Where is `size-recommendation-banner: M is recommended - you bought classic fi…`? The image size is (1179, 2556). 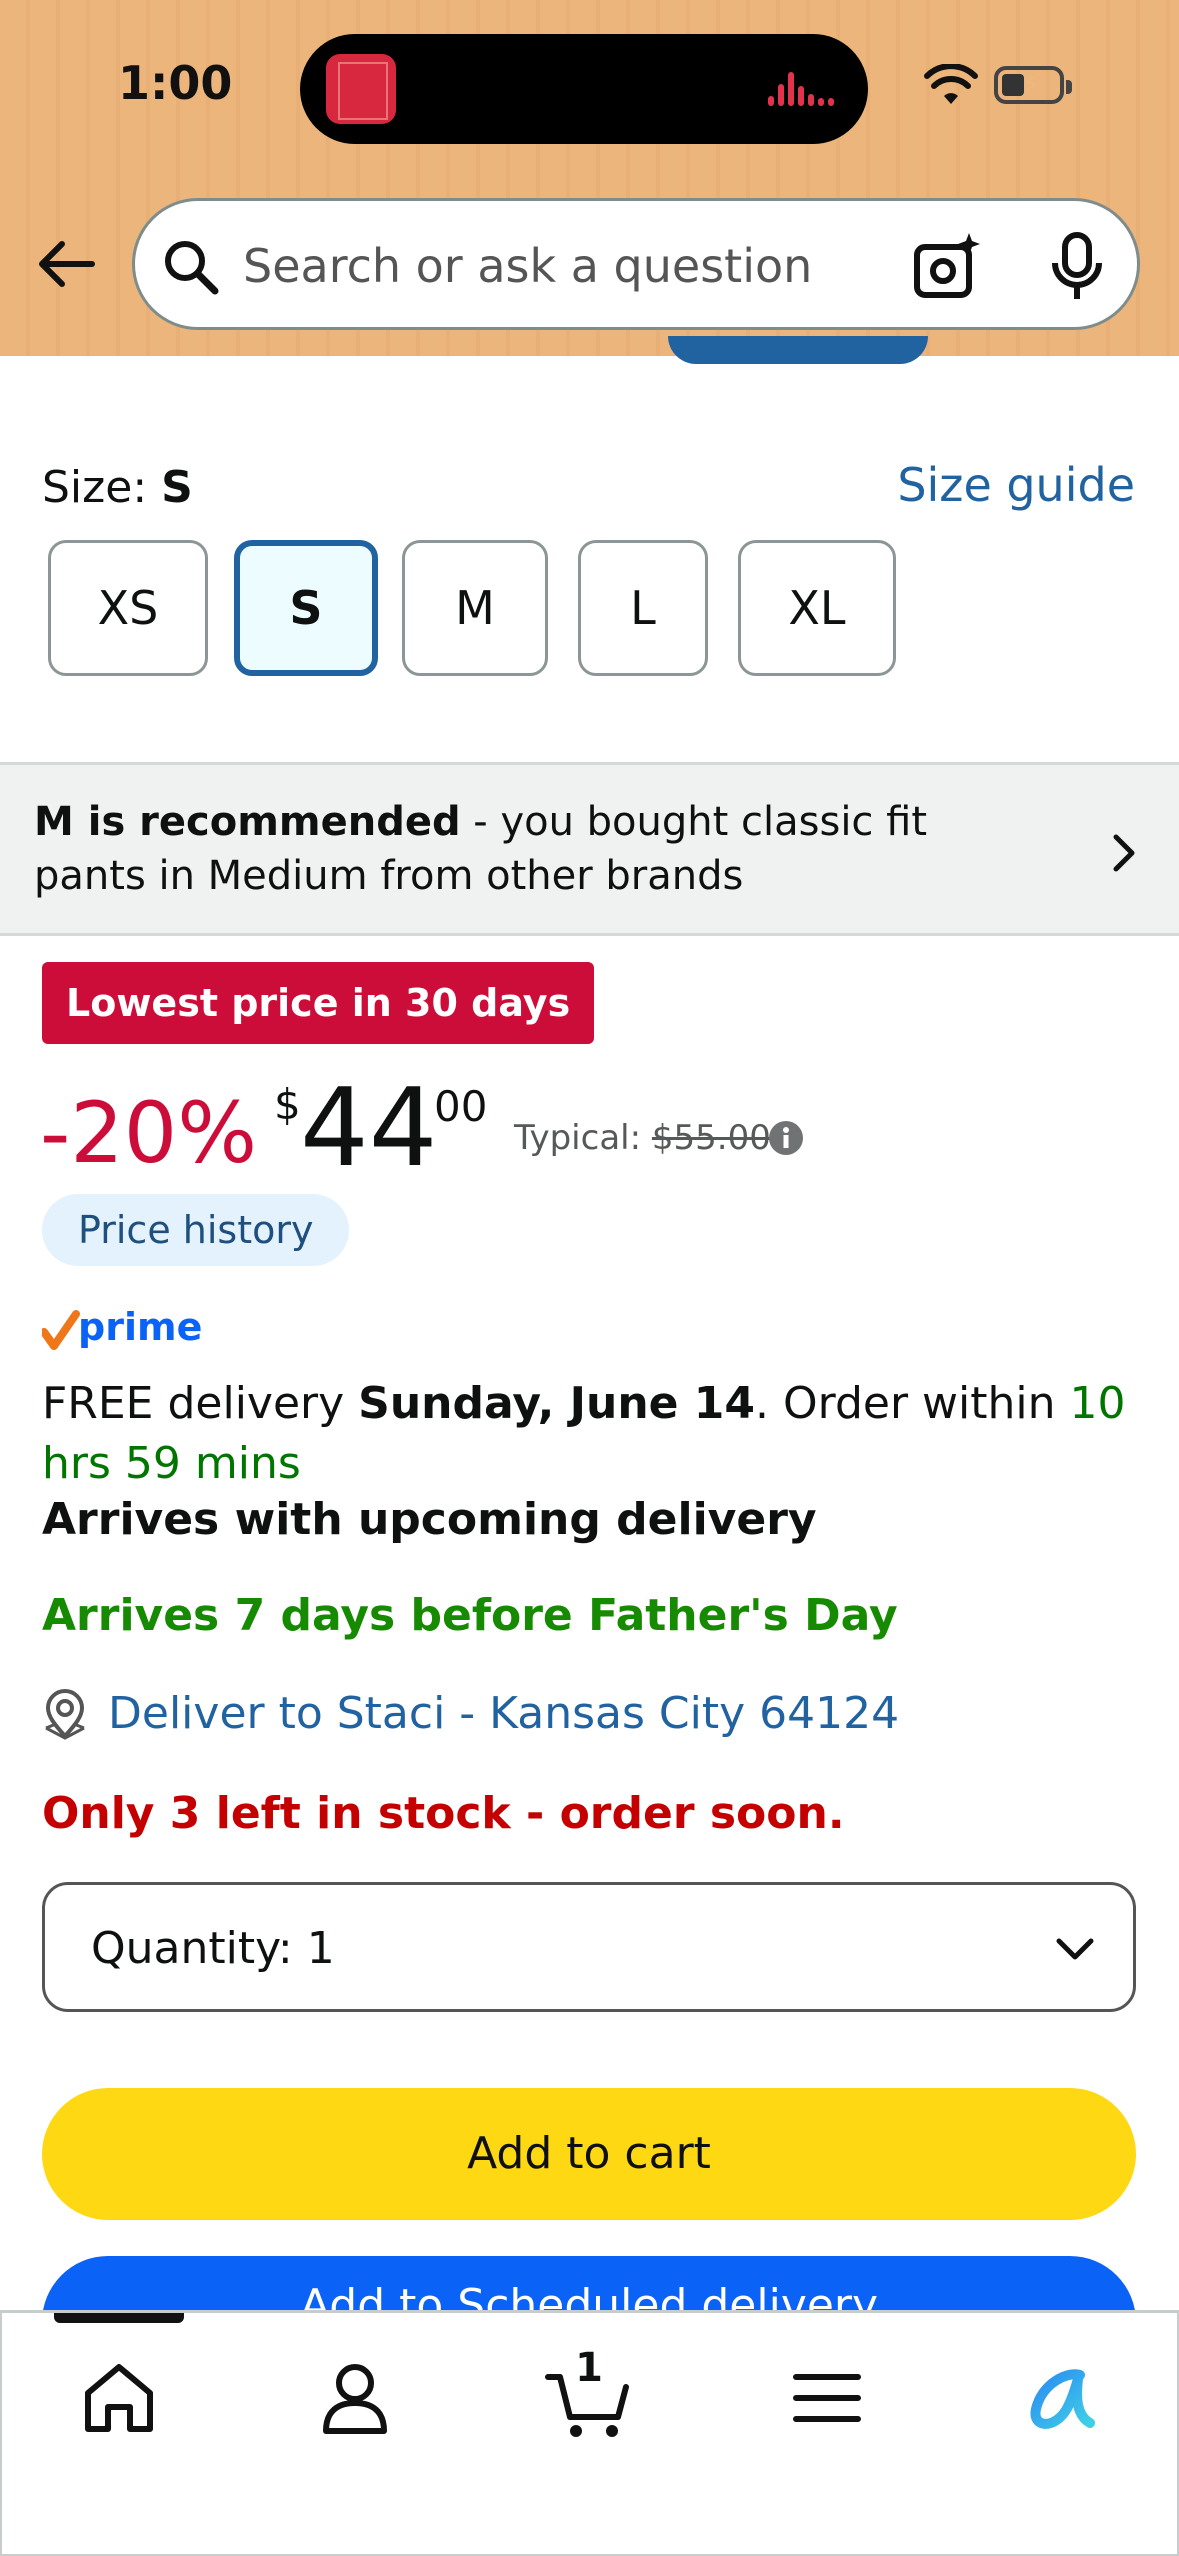
size-recommendation-banner: M is recommended - you bought classic fi… is located at coordinates (589, 849).